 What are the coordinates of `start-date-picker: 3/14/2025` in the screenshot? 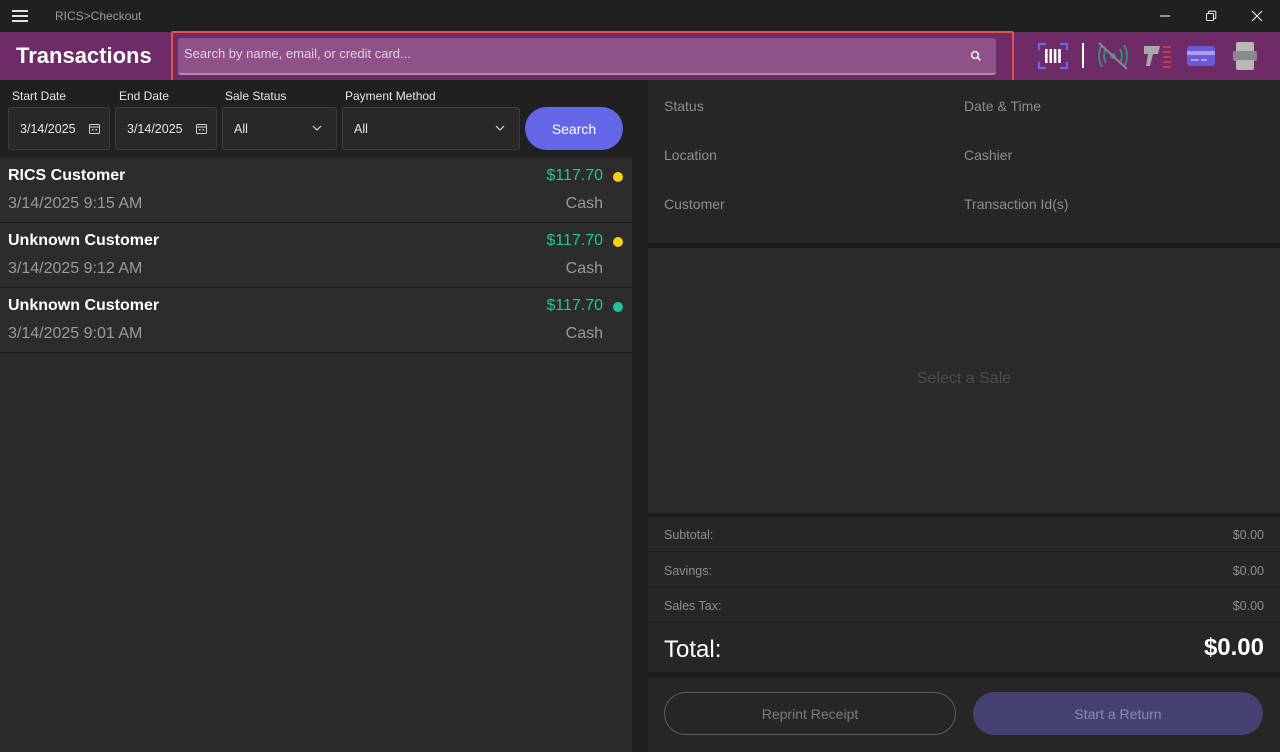 It's located at (59, 128).